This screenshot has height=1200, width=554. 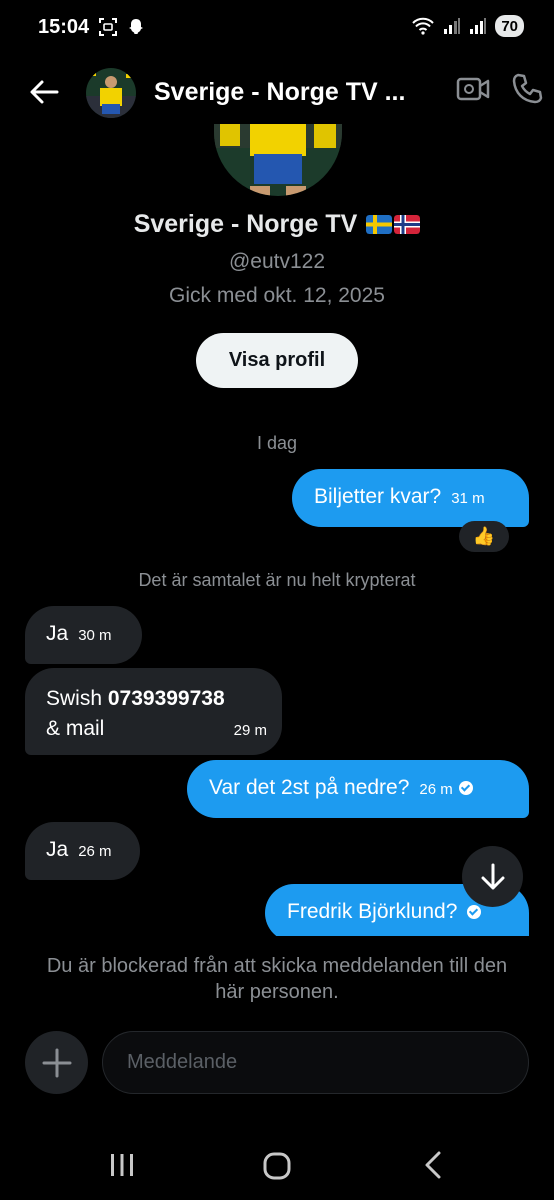 I want to click on reaction-badge: 👍, so click(x=484, y=536).